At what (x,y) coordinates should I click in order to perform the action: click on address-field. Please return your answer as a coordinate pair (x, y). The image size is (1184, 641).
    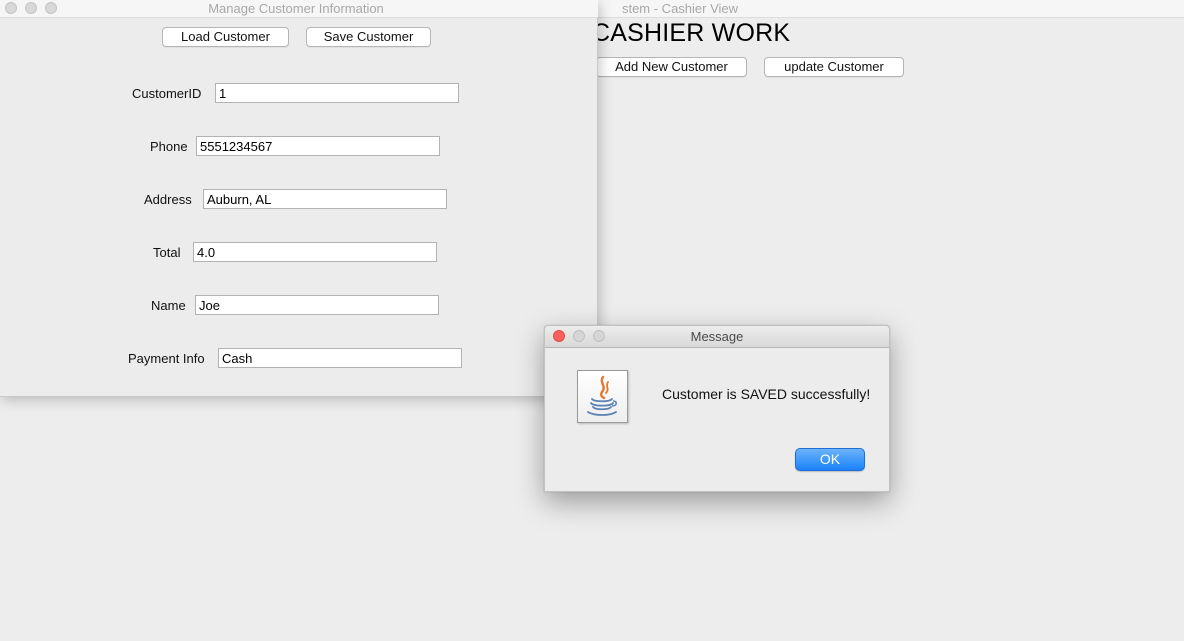
    Looking at the image, I should click on (325, 199).